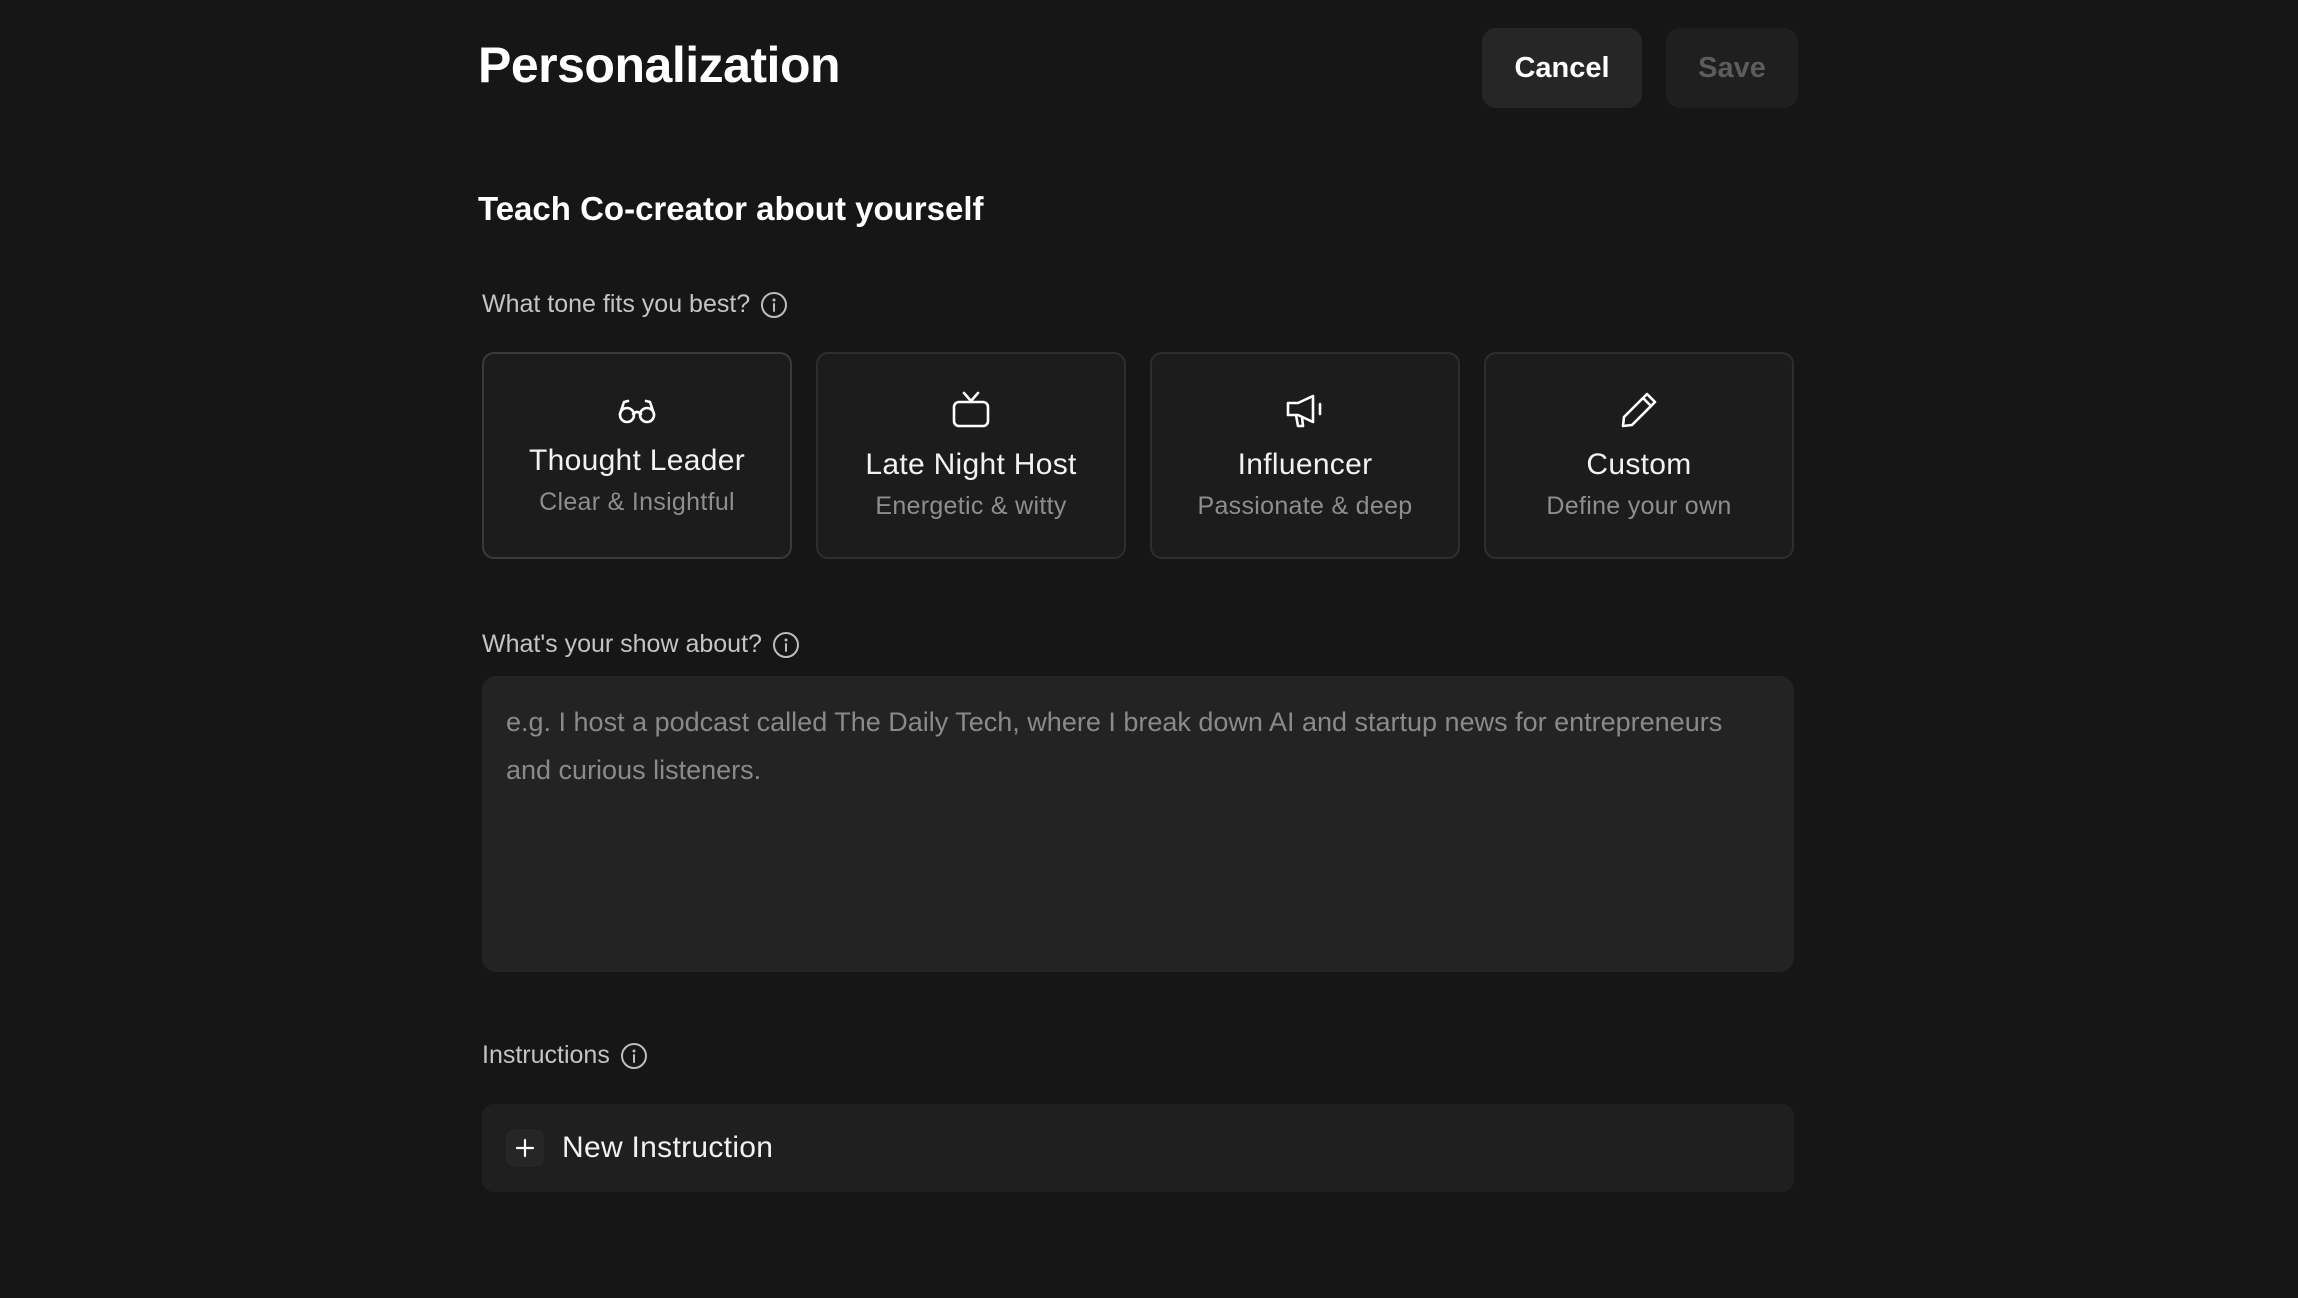  What do you see at coordinates (971, 464) in the screenshot?
I see `tone-option-title: Late Night Host` at bounding box center [971, 464].